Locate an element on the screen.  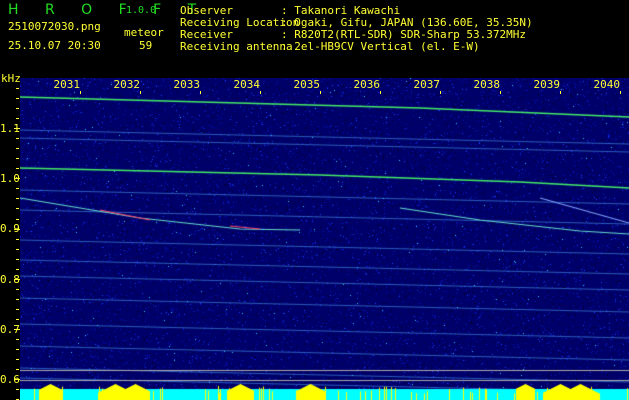
app-version: 1.0.0 is located at coordinates (141, 10).